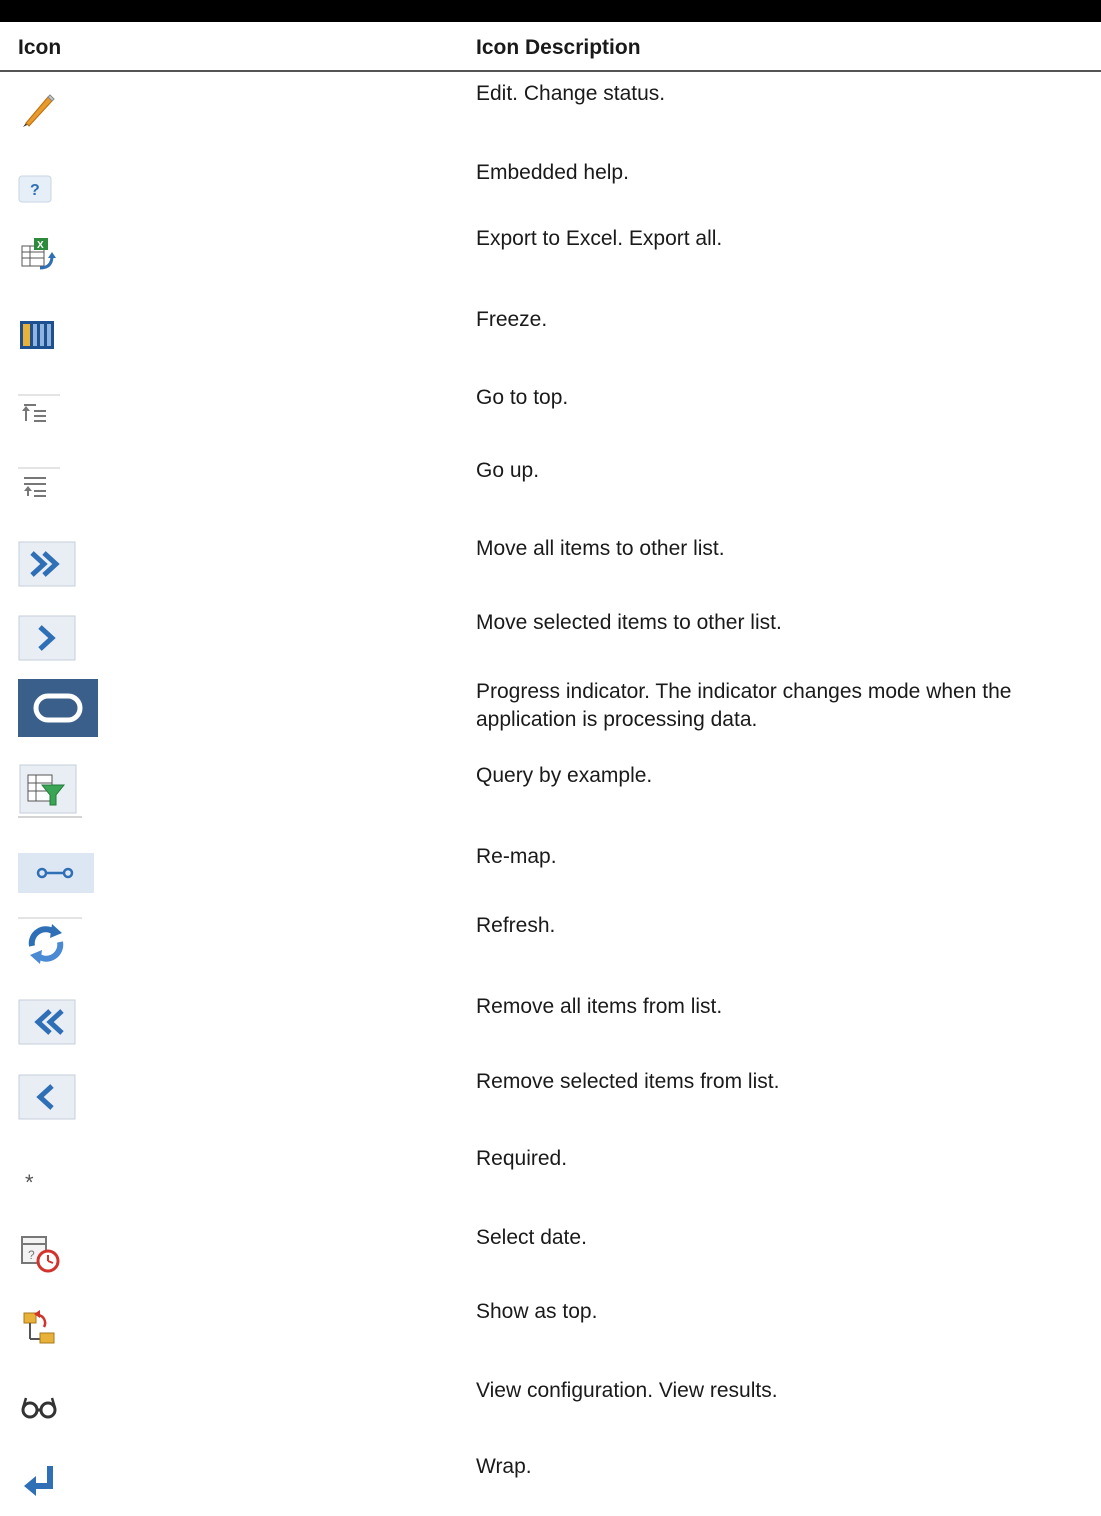  Describe the element at coordinates (508, 470) in the screenshot. I see `row-description: Go up.` at that location.